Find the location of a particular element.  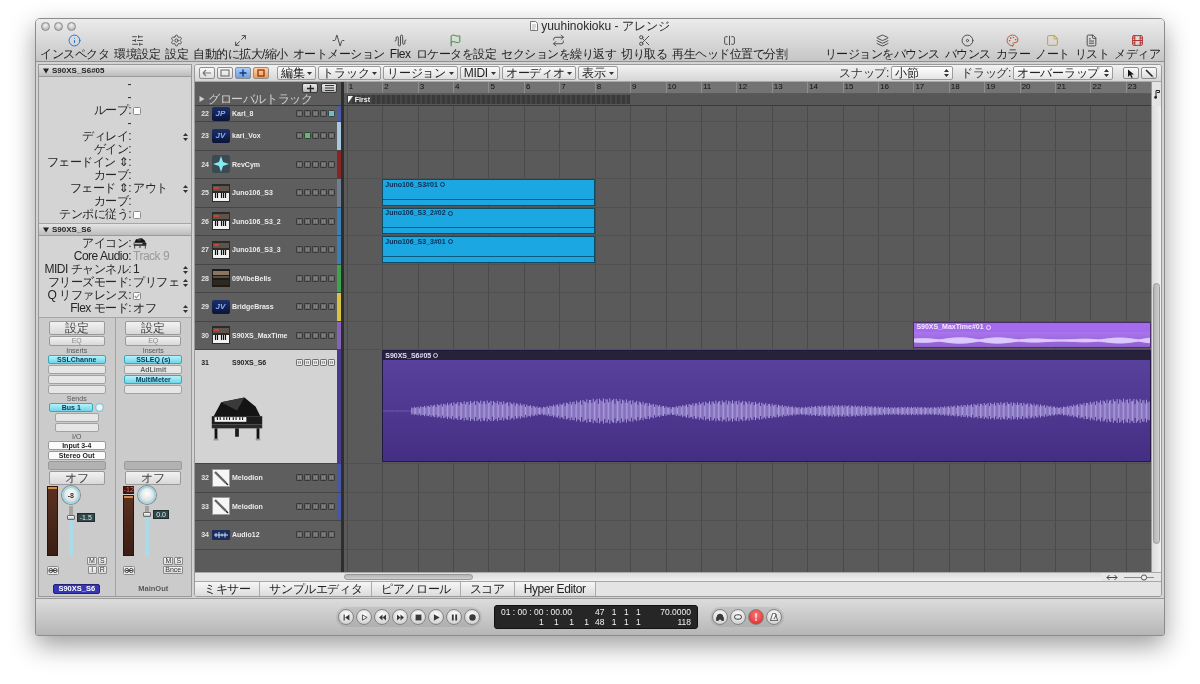

editor-tab: ミキサー is located at coordinates (228, 589).